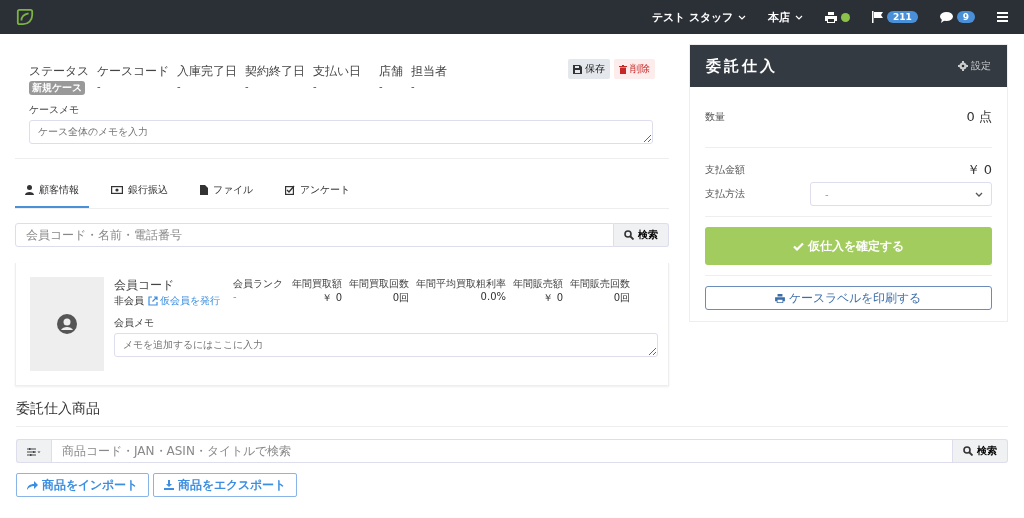  Describe the element at coordinates (785, 17) in the screenshot. I see `store-menu: 本店` at that location.